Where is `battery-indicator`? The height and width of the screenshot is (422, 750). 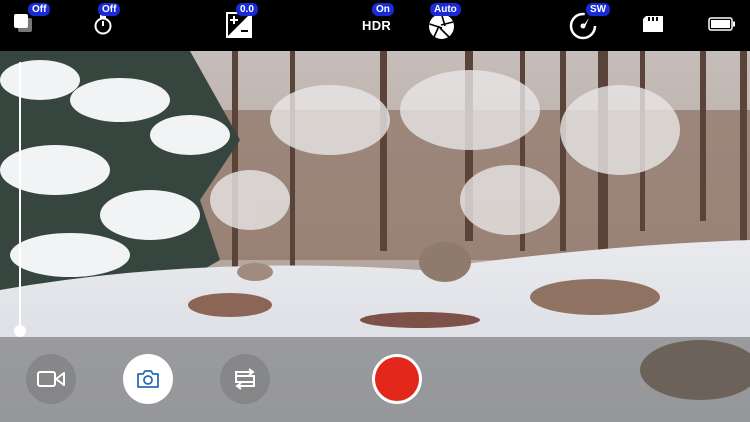
battery-indicator is located at coordinates (724, 25).